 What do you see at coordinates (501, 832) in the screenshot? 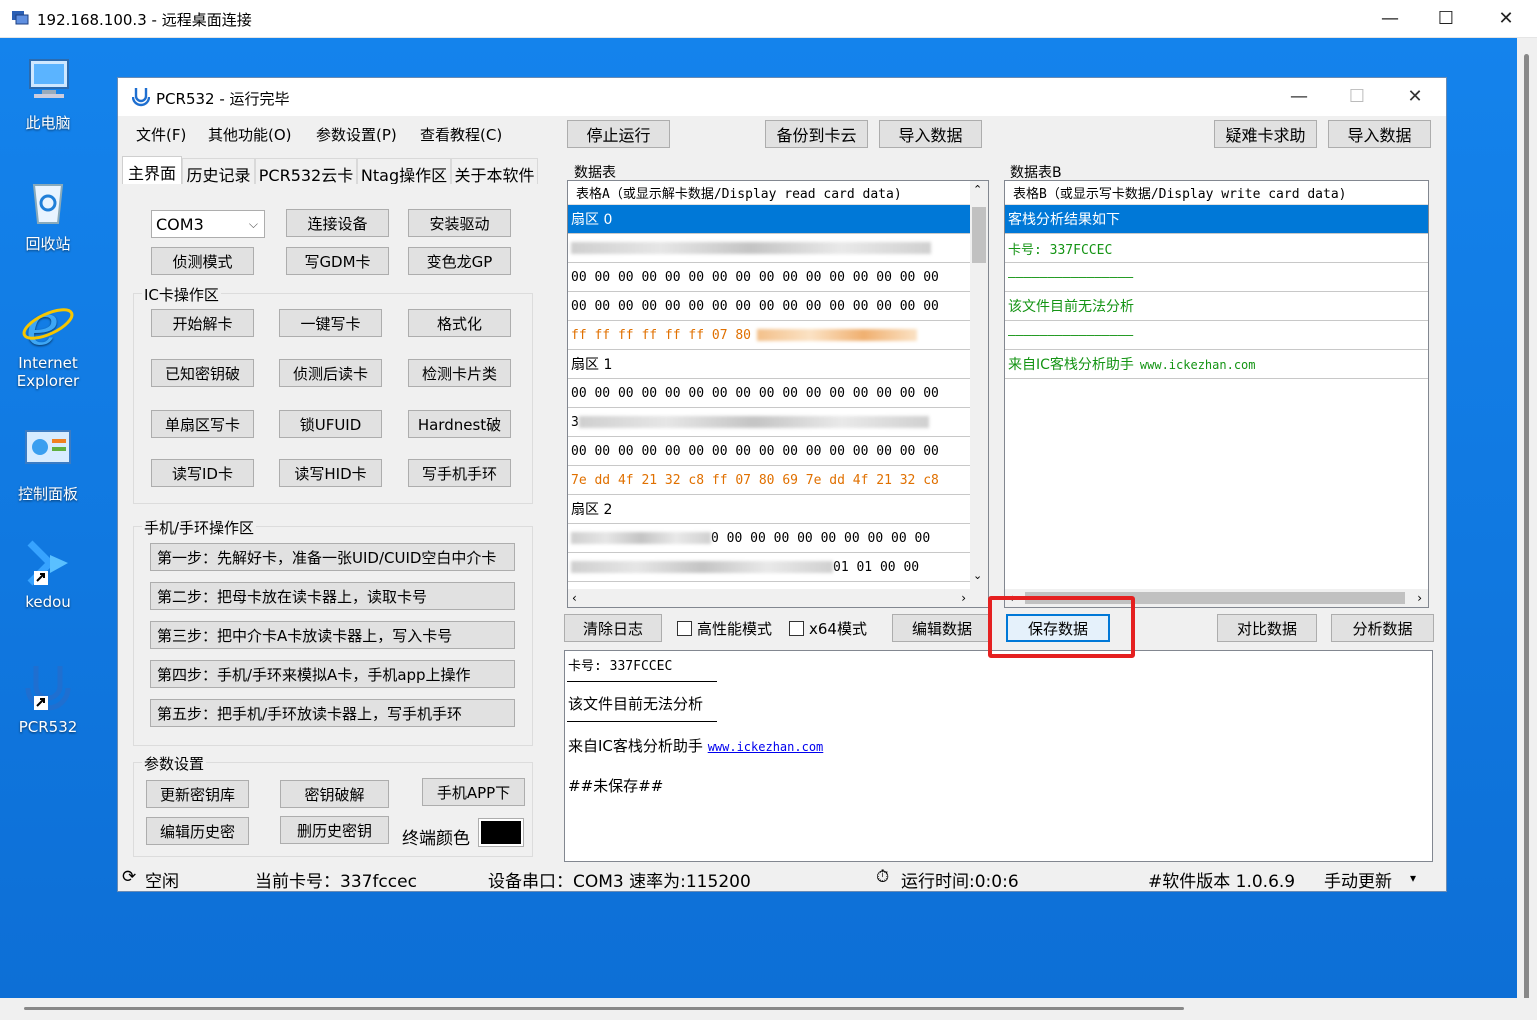
I see `terminal-color-swatch` at bounding box center [501, 832].